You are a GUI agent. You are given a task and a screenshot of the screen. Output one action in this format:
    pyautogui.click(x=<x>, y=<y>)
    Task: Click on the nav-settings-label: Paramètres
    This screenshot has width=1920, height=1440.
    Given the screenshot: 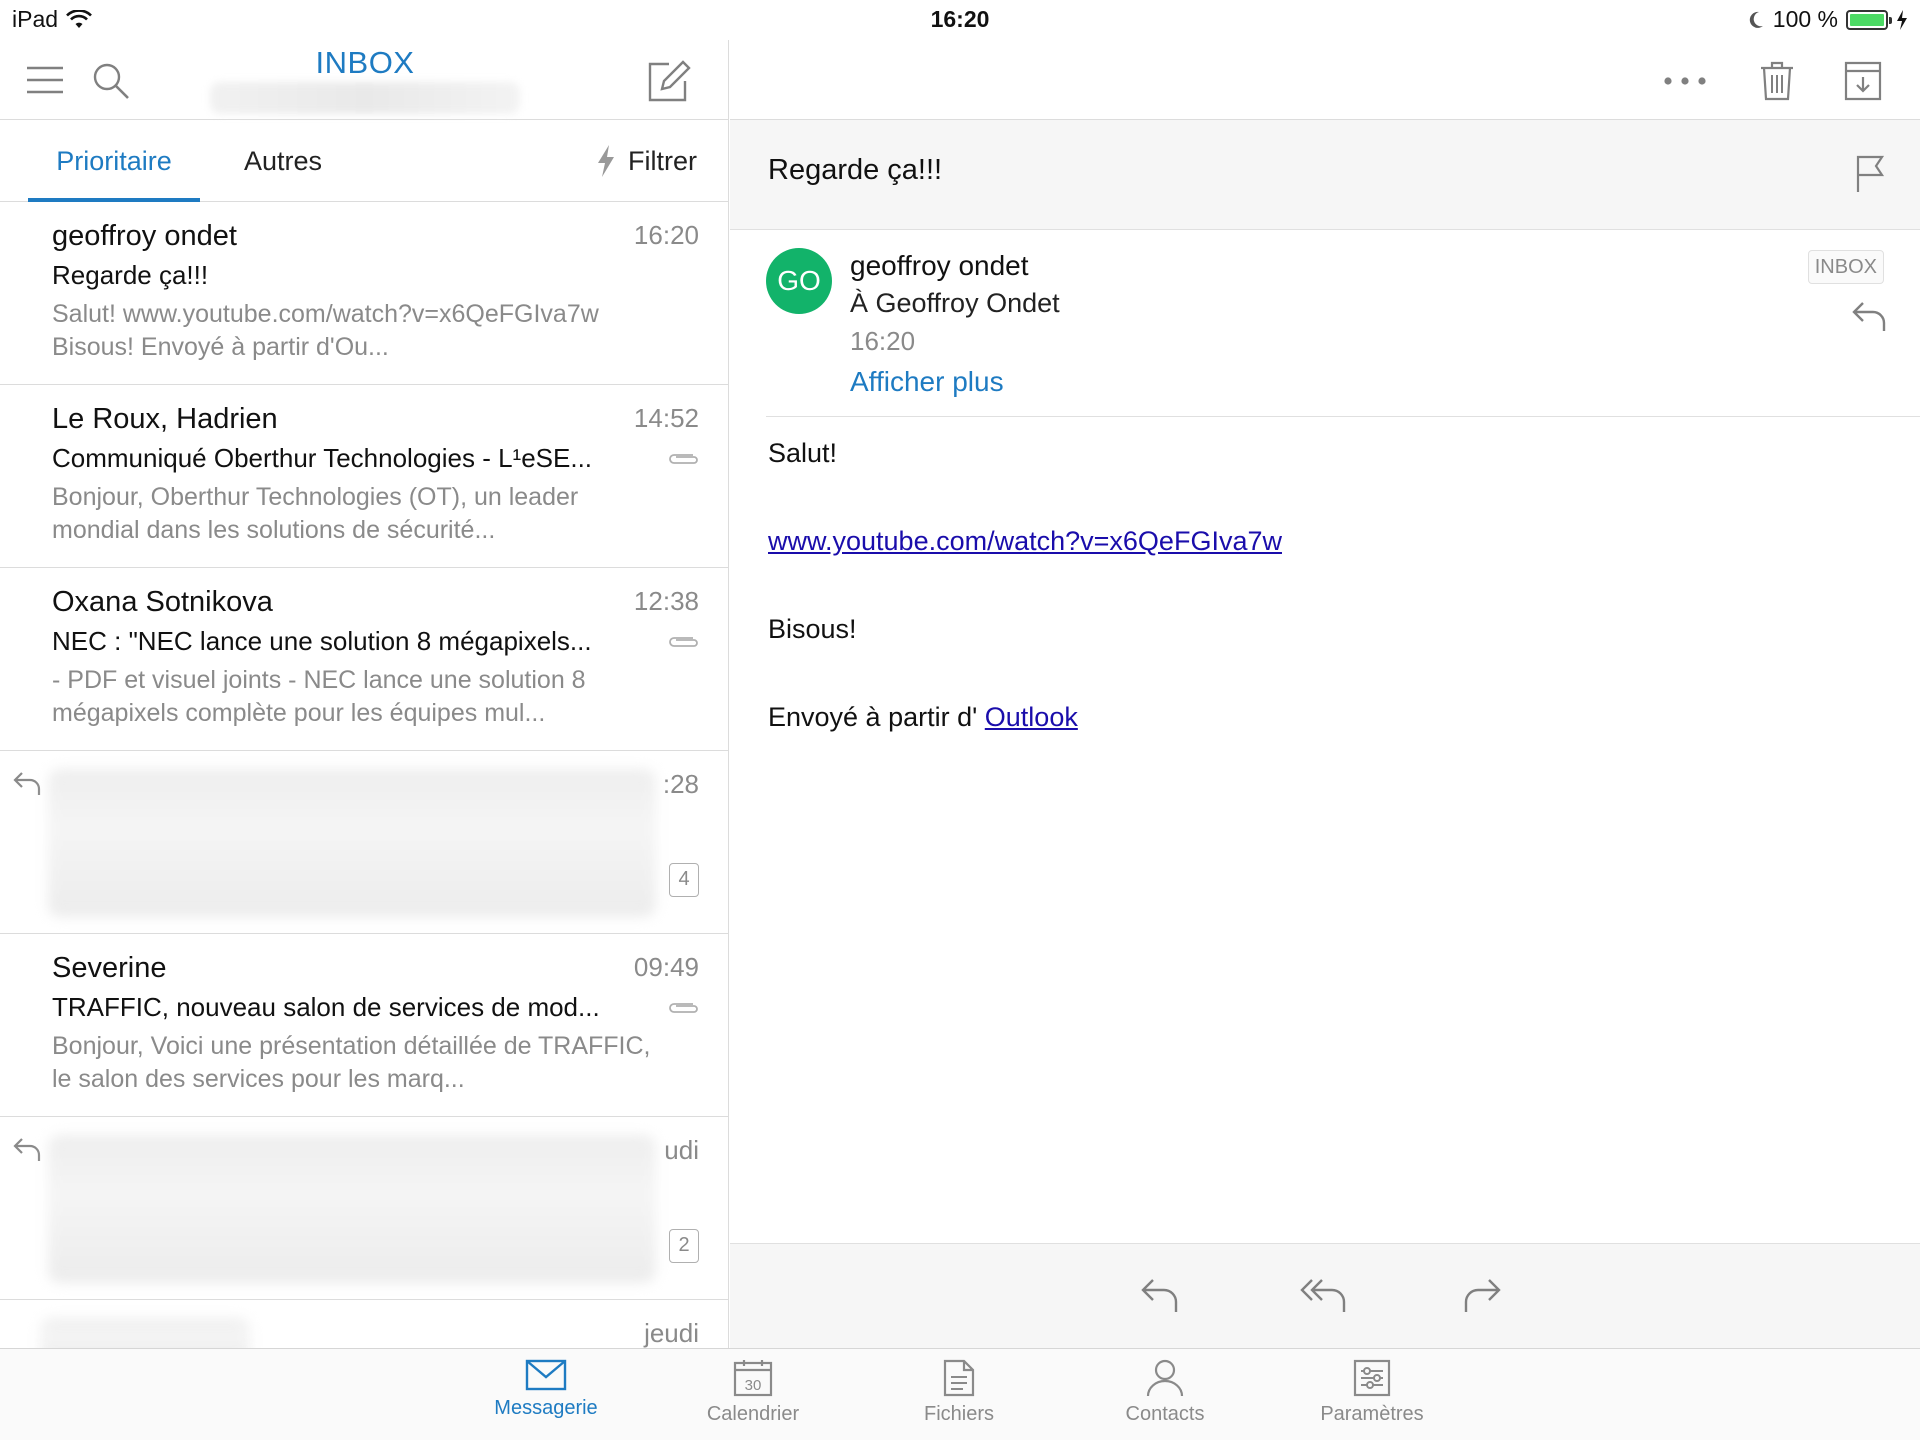 What is the action you would take?
    pyautogui.click(x=1372, y=1414)
    